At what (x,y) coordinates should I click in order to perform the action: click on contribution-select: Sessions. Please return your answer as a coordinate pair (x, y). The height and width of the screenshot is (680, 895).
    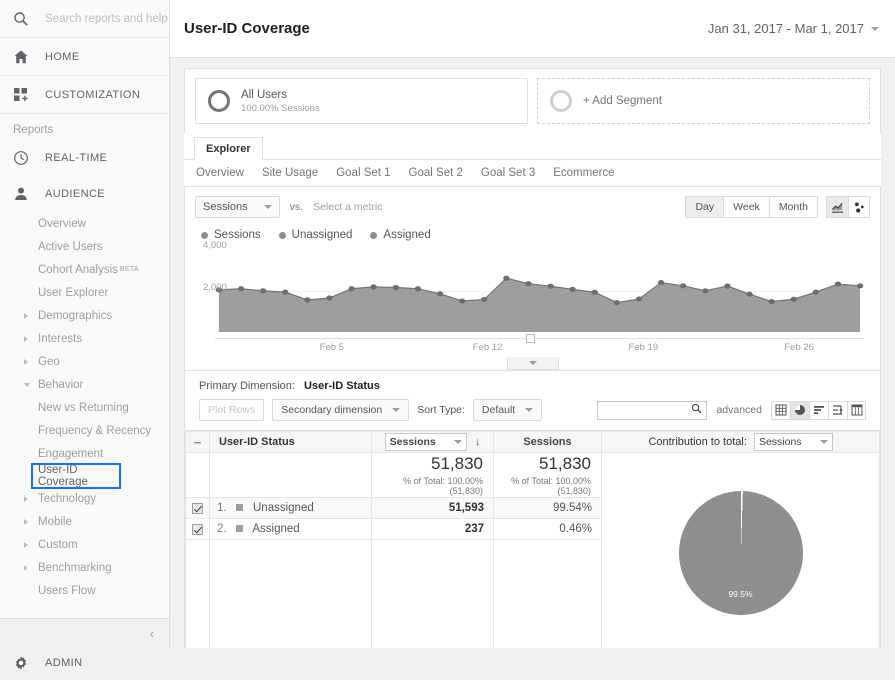
    Looking at the image, I should click on (793, 442).